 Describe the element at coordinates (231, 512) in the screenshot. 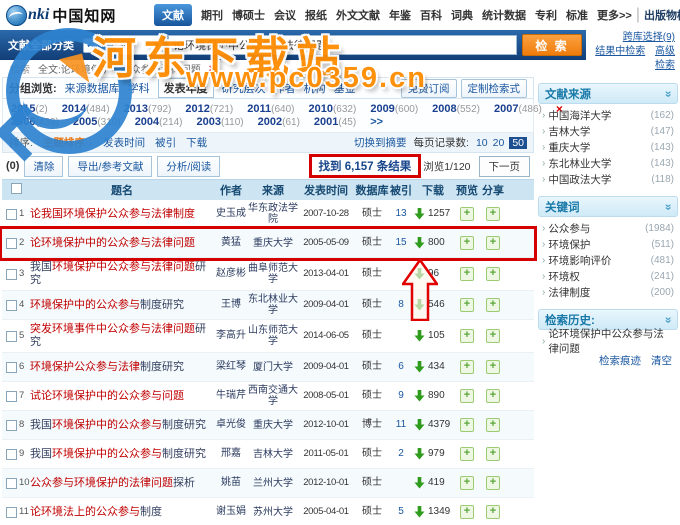

I see `author-link: 谢玉娟` at that location.